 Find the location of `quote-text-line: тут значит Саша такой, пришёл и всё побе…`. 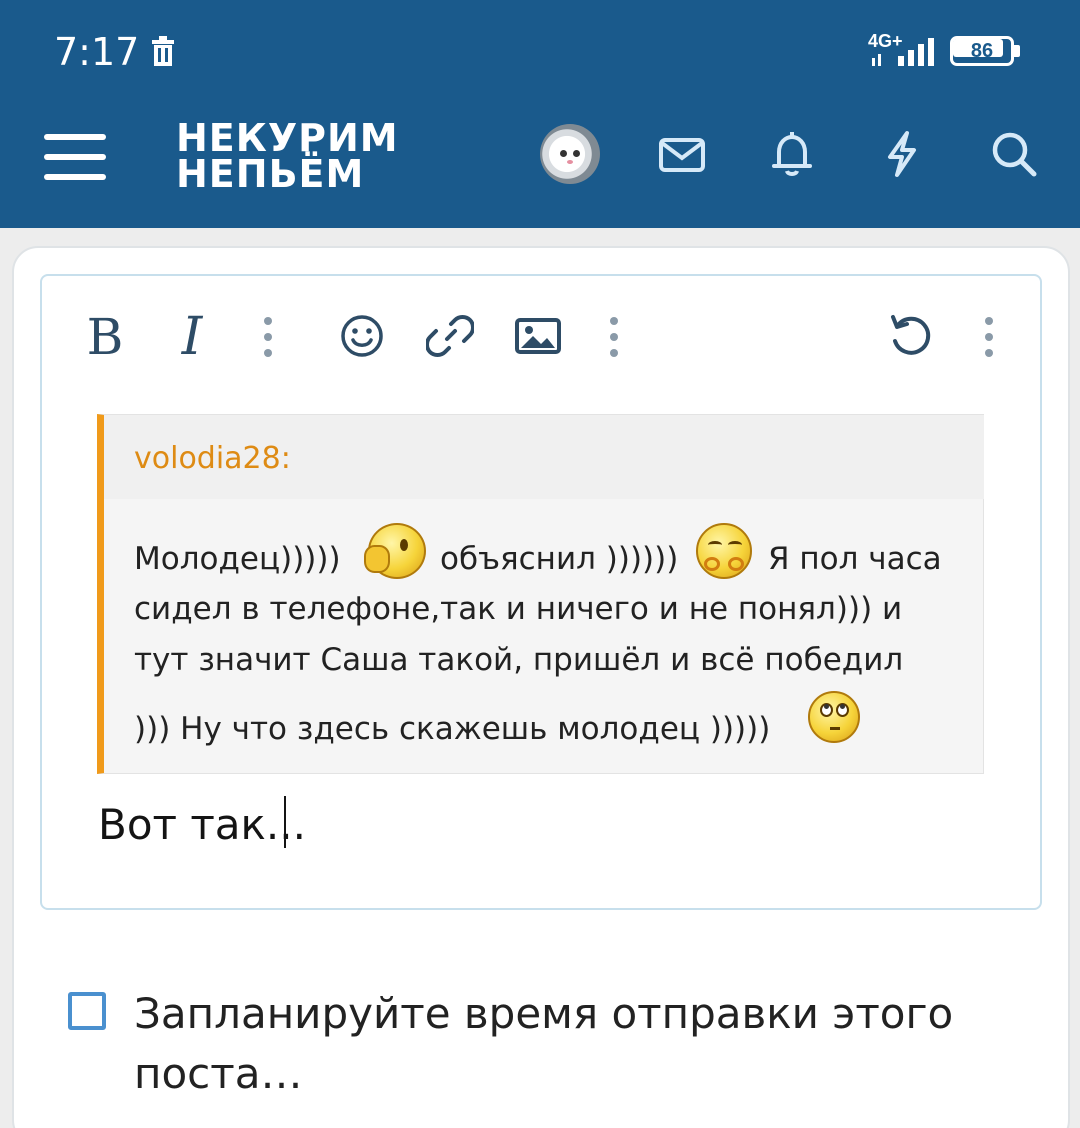

quote-text-line: тут значит Саша такой, пришёл и всё побе… is located at coordinates (519, 660).